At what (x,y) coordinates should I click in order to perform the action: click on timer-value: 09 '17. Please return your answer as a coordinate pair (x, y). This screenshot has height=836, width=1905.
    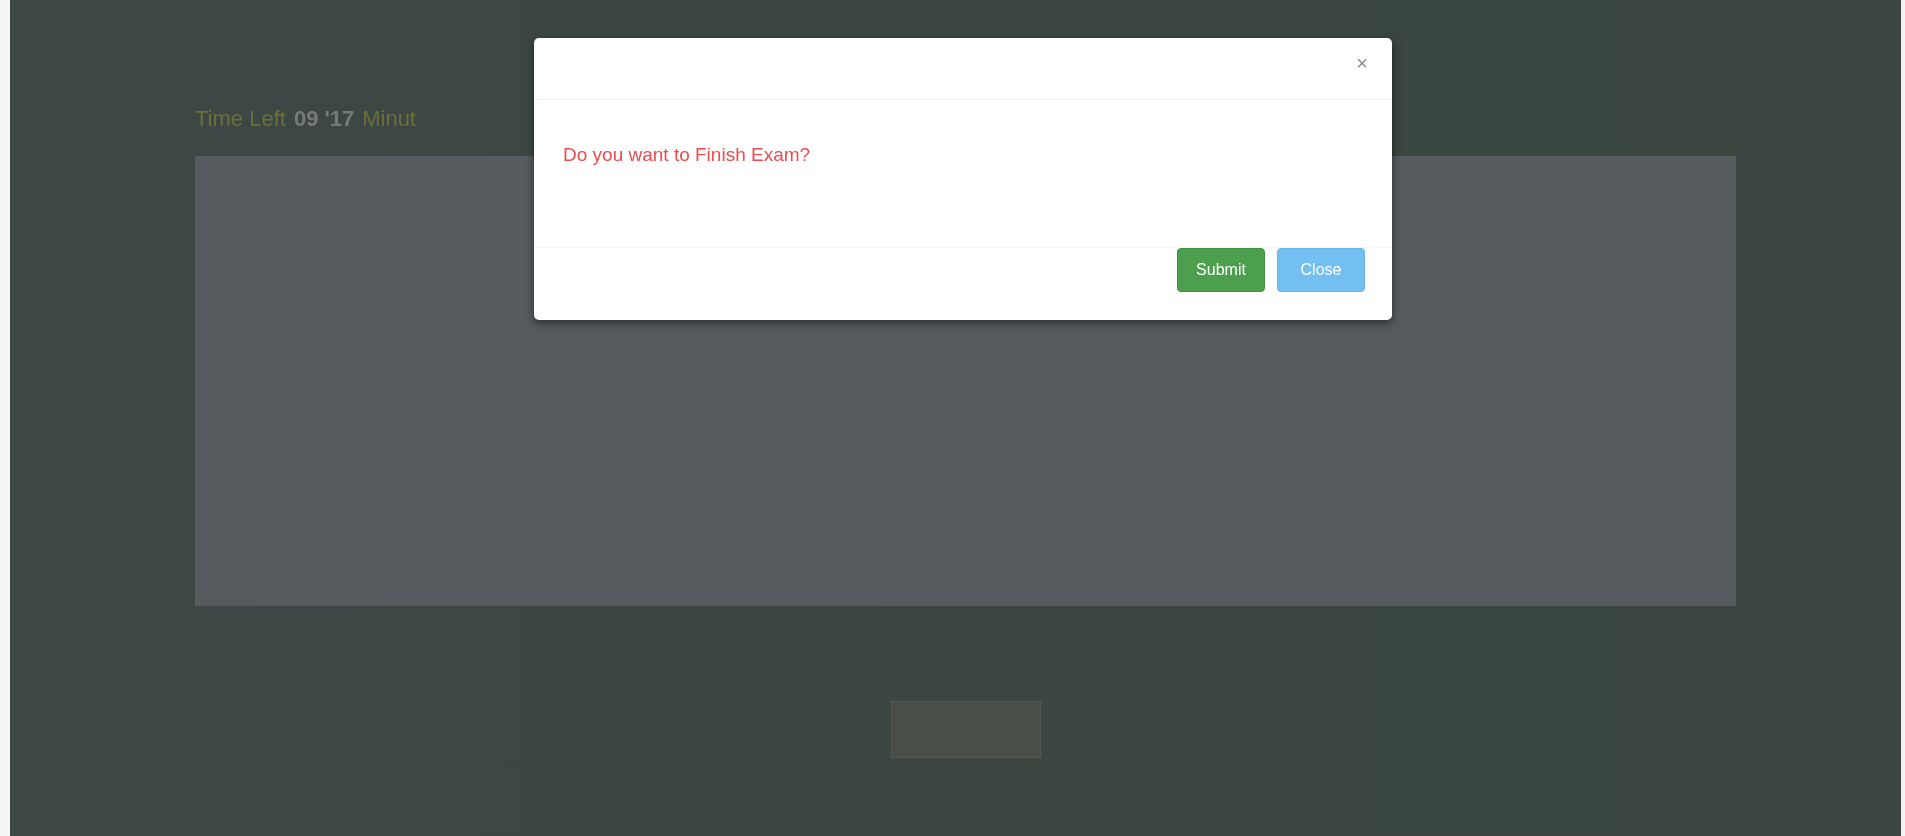
    Looking at the image, I should click on (324, 119).